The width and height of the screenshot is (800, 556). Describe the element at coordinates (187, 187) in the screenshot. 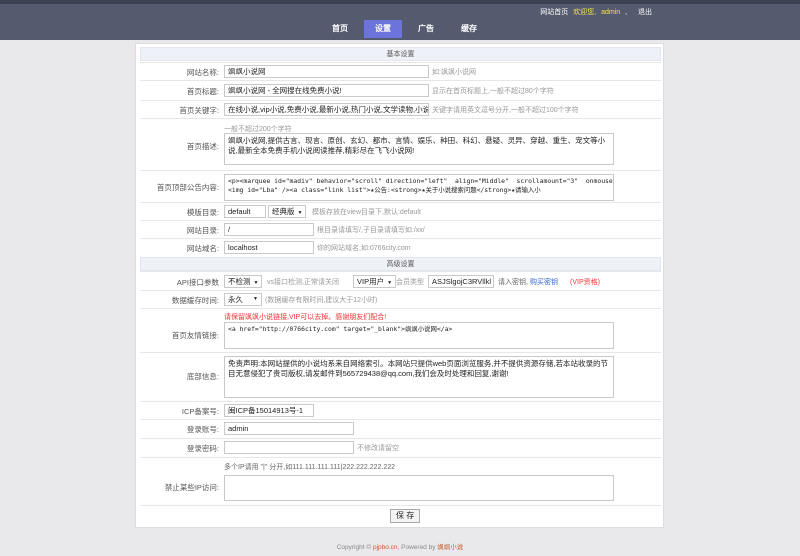

I see `notice-label: 首页顶部公告内容:` at that location.